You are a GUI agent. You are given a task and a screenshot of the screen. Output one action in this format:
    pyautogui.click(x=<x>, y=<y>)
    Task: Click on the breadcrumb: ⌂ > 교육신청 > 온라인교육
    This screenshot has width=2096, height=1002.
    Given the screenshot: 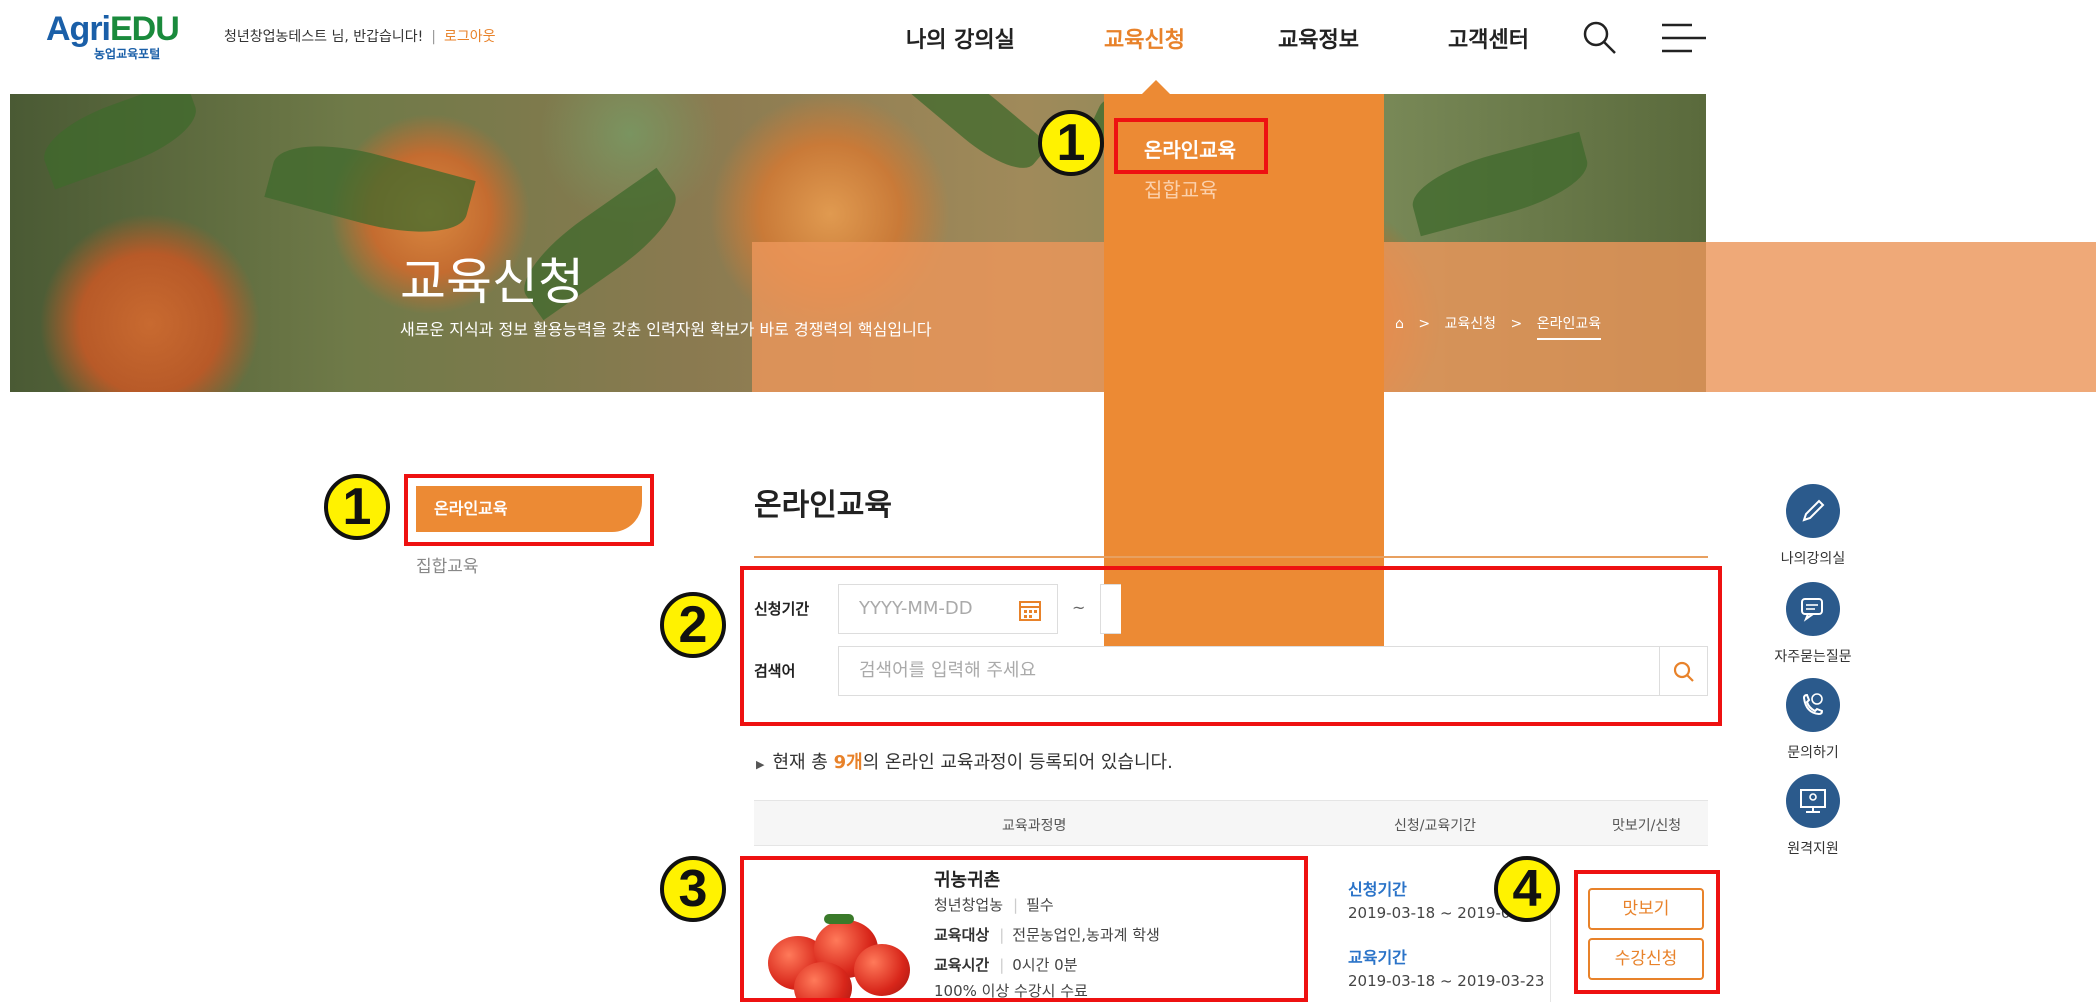 What is the action you would take?
    pyautogui.click(x=1503, y=326)
    